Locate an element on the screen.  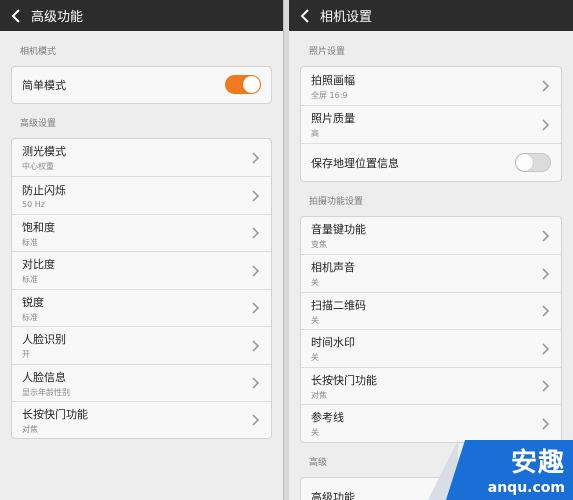
setting-label: 测光模式 is located at coordinates (44, 151).